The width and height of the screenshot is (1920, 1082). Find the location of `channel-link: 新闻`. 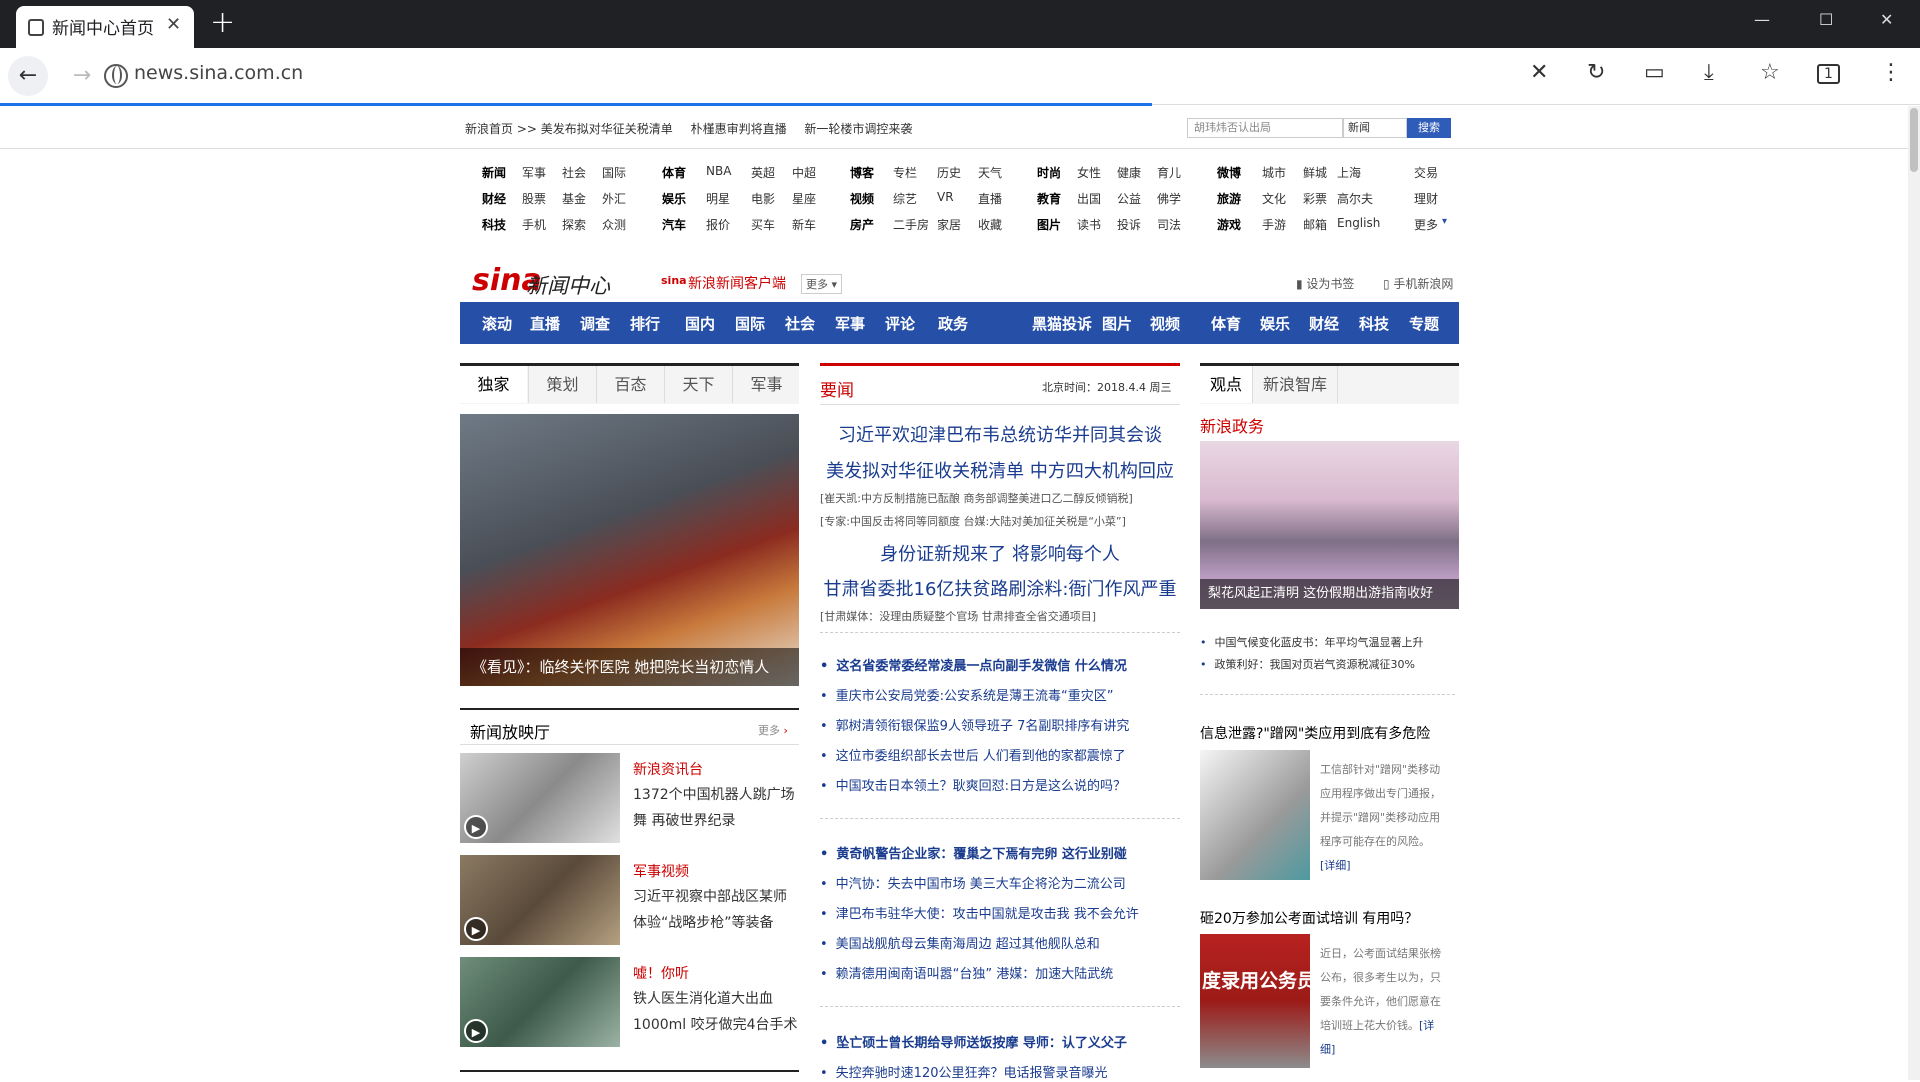

channel-link: 新闻 is located at coordinates (494, 172).